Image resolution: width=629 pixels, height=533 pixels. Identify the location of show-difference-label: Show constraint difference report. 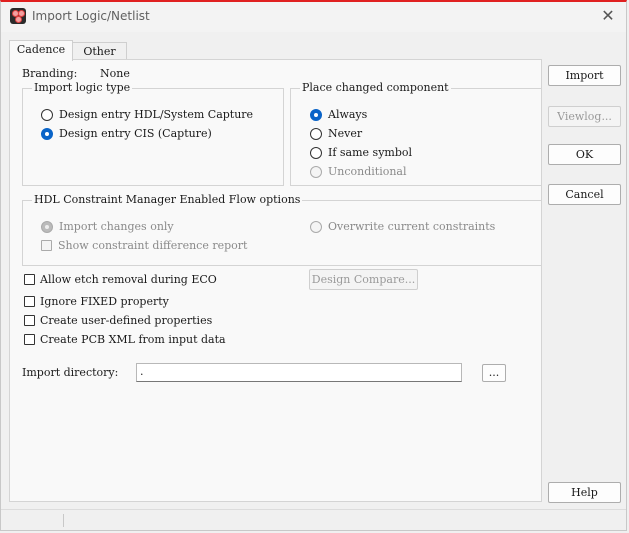
(153, 245).